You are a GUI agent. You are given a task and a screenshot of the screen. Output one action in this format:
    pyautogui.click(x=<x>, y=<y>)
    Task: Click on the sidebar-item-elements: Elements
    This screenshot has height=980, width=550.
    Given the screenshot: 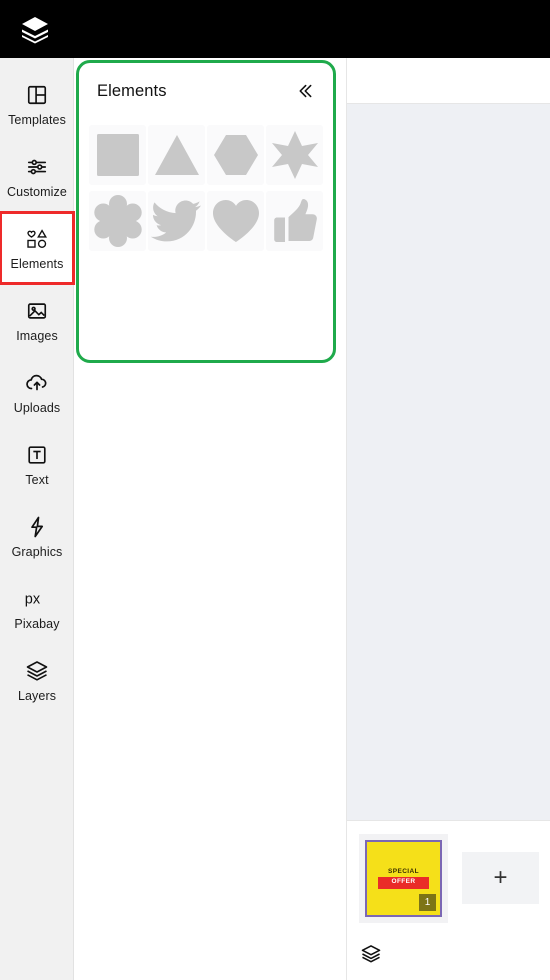 What is the action you would take?
    pyautogui.click(x=37, y=248)
    